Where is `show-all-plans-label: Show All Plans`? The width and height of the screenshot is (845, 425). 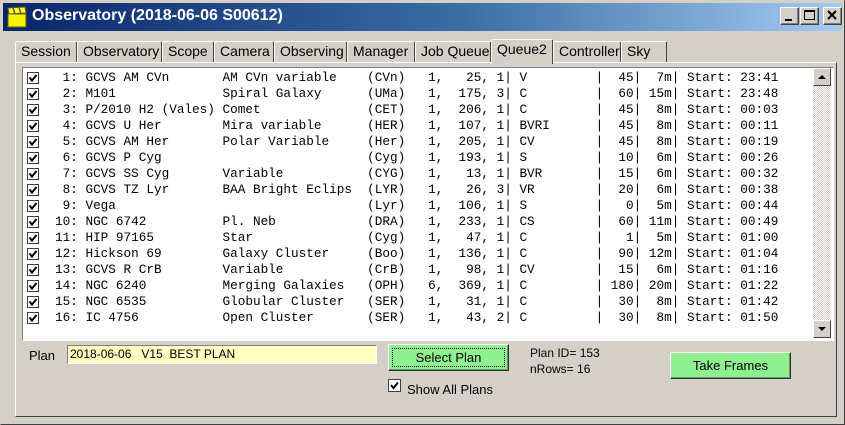
show-all-plans-label: Show All Plans is located at coordinates (450, 389).